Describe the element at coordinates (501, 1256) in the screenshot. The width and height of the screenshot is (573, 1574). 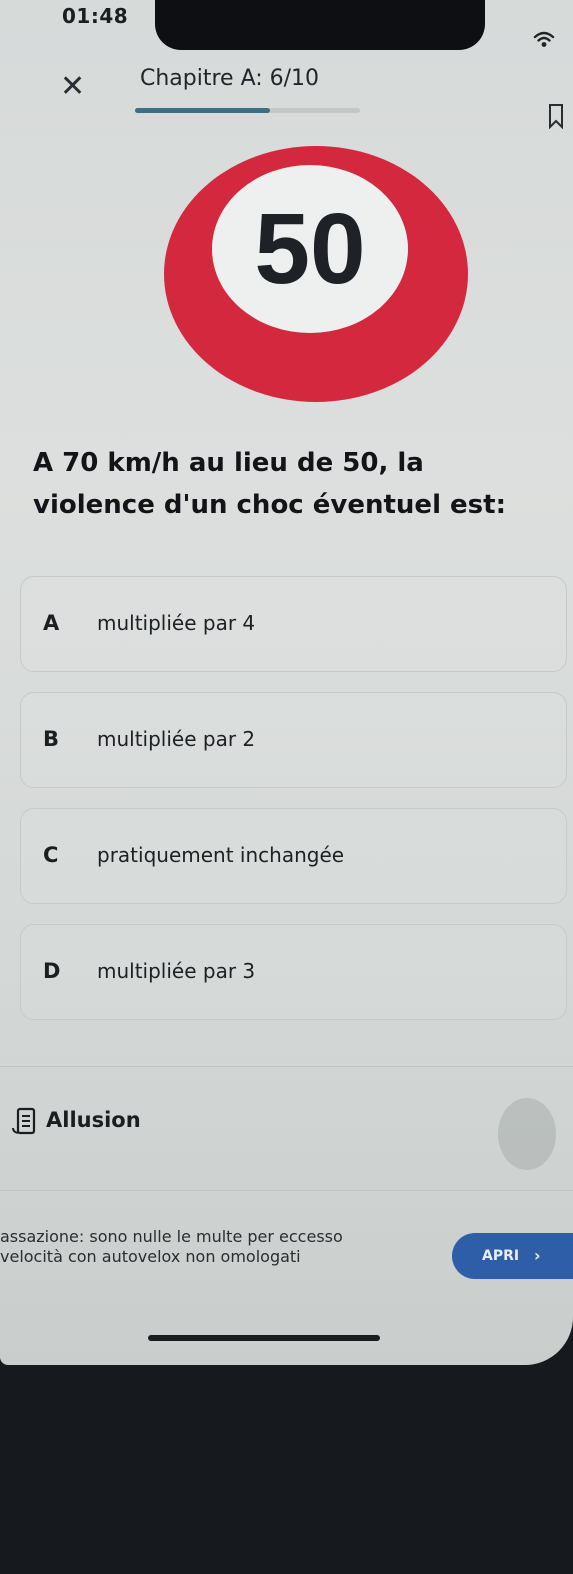
I see `ad-open-label: APRI` at that location.